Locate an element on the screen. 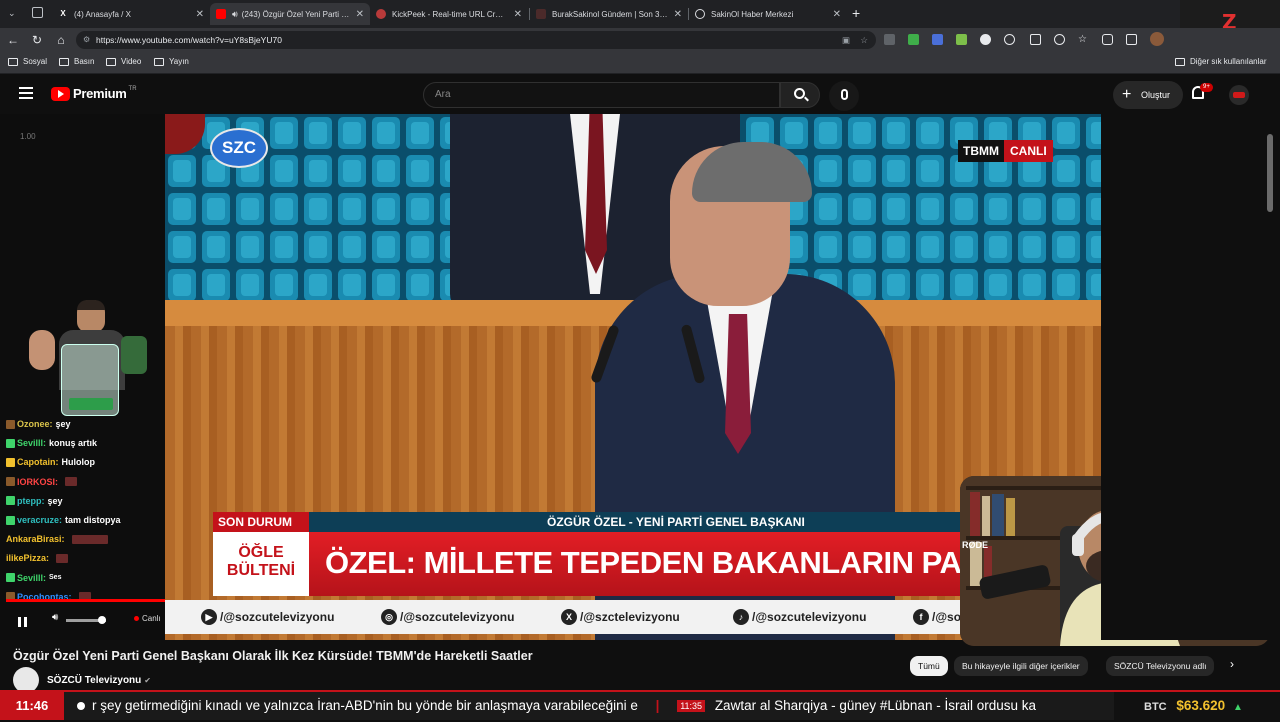  tab-youtube-video: 🔊︎ (243) Özgür Özel Yeni Parti Ge ✕ is located at coordinates (290, 14).